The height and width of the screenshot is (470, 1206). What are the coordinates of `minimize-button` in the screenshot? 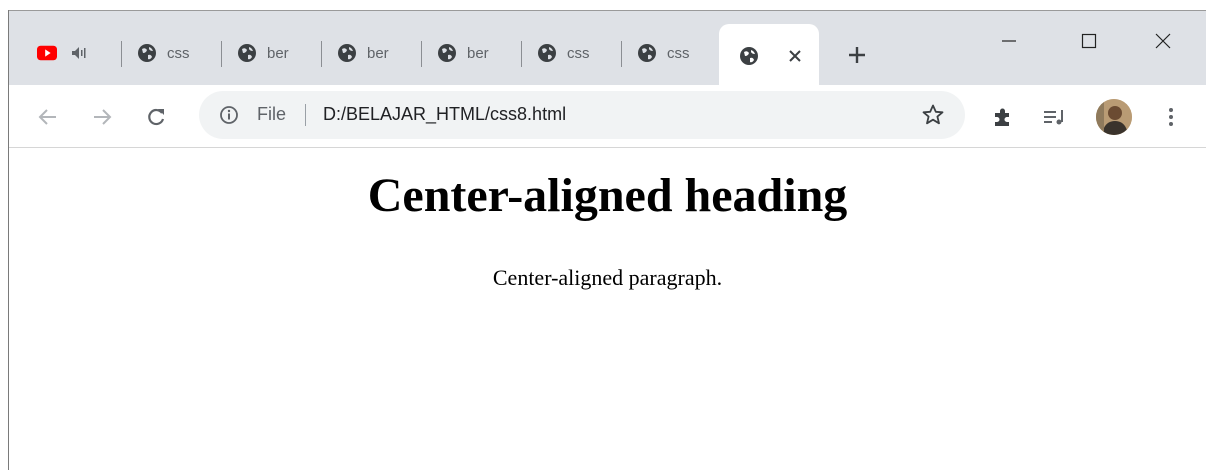 It's located at (1009, 41).